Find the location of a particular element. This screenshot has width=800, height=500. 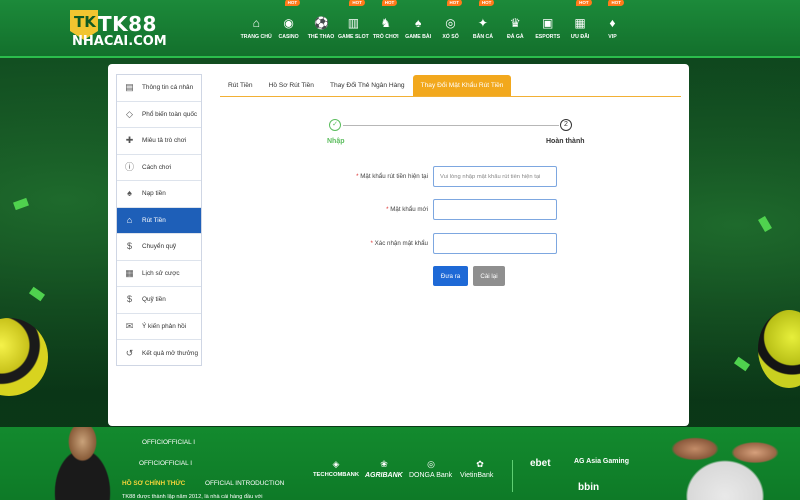

current-password-label: * Mật khẩu rút tiền hiện tại is located at coordinates (392, 176).